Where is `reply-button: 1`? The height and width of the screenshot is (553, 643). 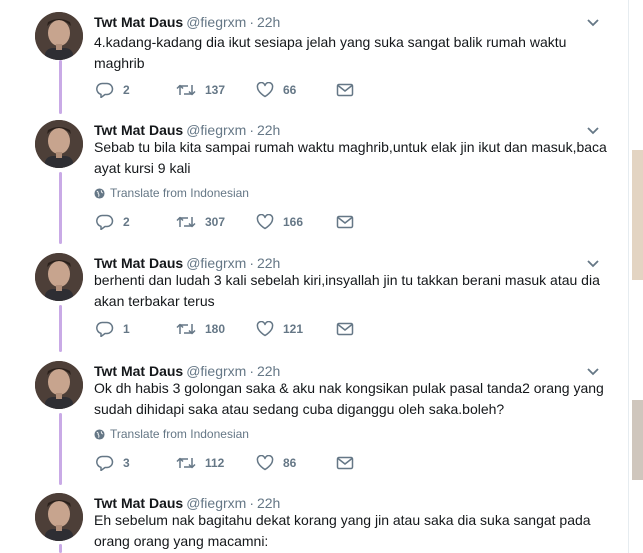
reply-button: 1 is located at coordinates (113, 329).